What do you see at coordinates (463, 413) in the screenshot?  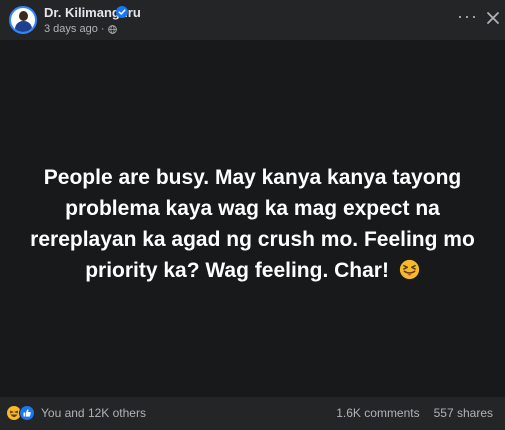 I see `shares-count: 557 shares` at bounding box center [463, 413].